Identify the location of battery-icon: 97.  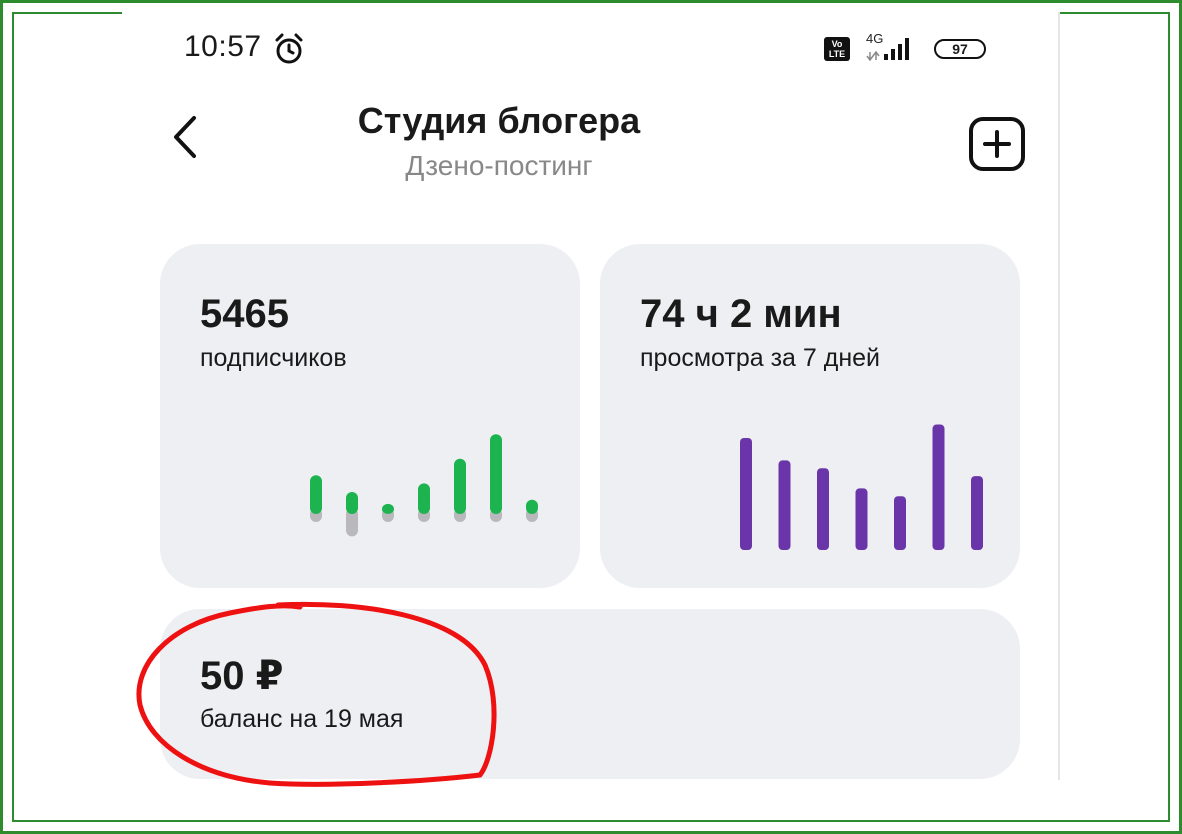
(960, 49).